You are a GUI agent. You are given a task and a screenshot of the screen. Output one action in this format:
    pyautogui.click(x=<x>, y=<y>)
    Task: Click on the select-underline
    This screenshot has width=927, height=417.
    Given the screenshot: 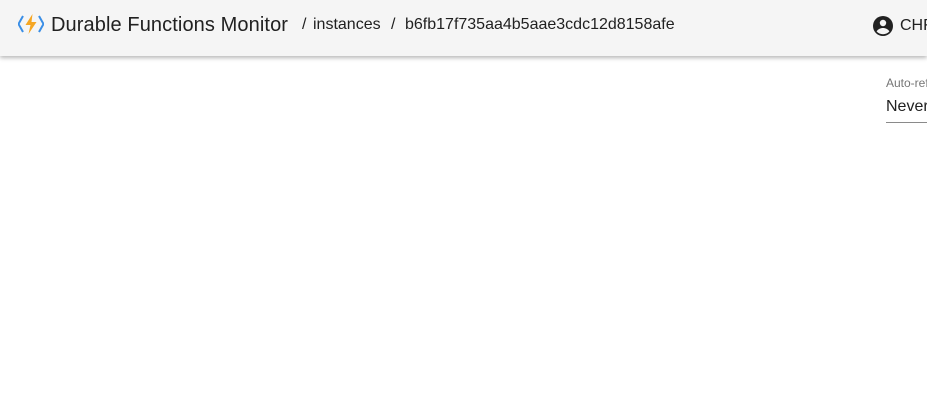 What is the action you would take?
    pyautogui.click(x=906, y=122)
    